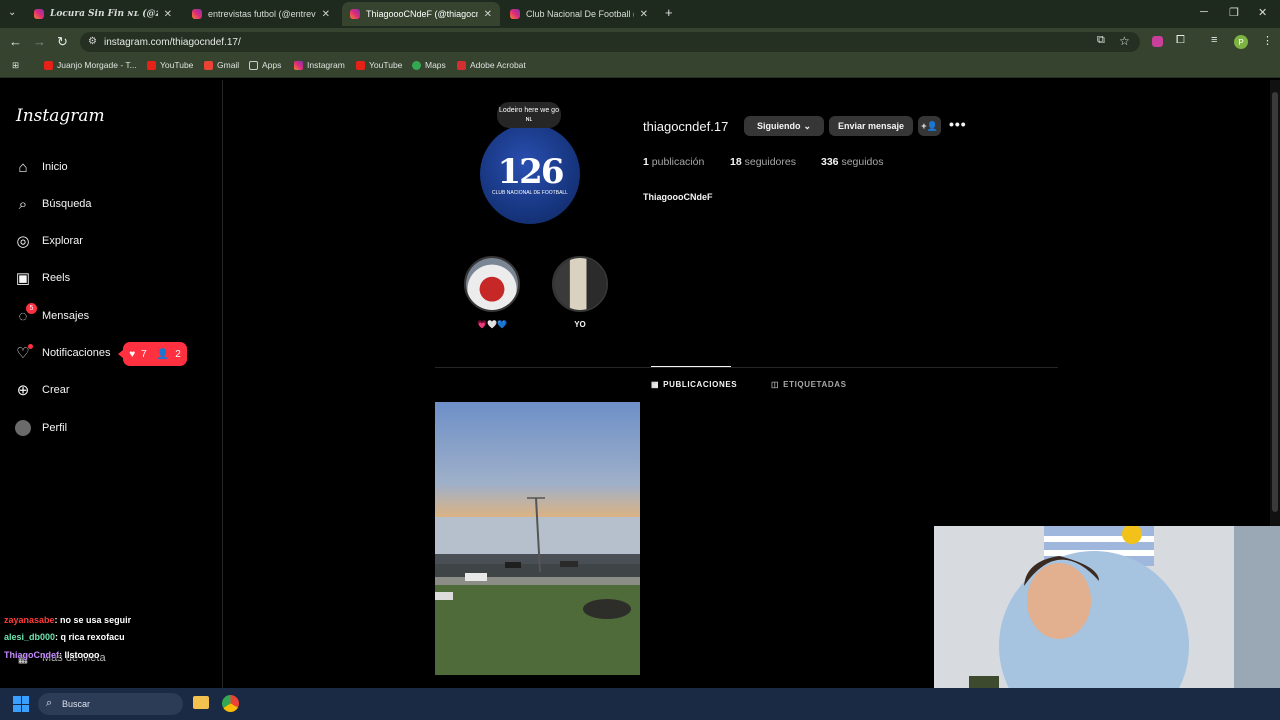 The image size is (1280, 720). What do you see at coordinates (15, 41) in the screenshot?
I see `back-arrow-icon: ←` at bounding box center [15, 41].